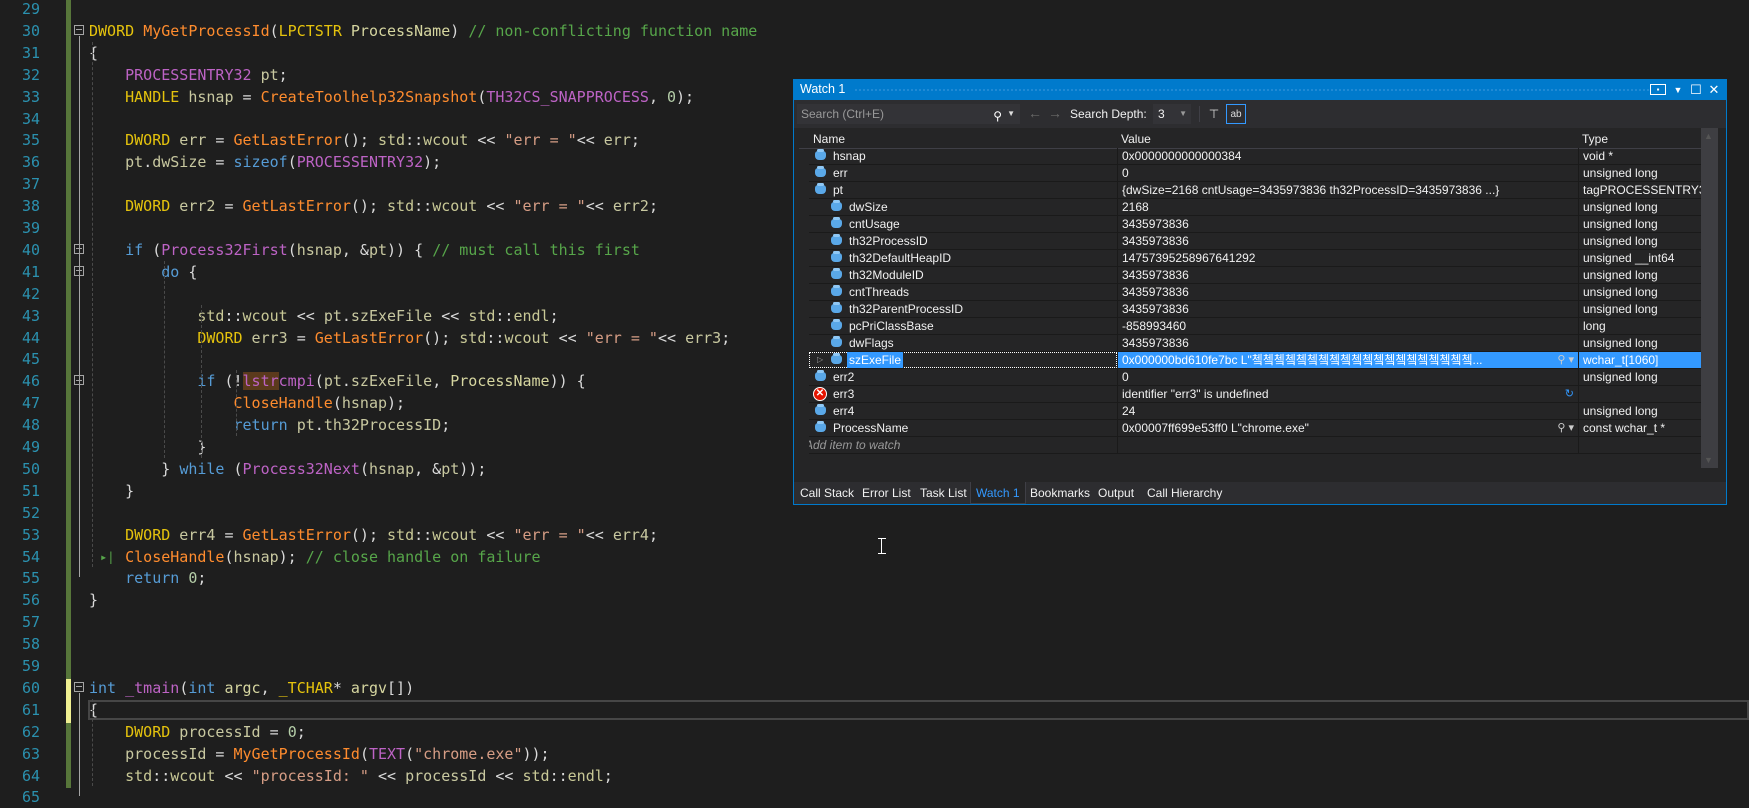 The width and height of the screenshot is (1749, 808). Describe the element at coordinates (874, 710) in the screenshot. I see `code-line: 61 {` at that location.